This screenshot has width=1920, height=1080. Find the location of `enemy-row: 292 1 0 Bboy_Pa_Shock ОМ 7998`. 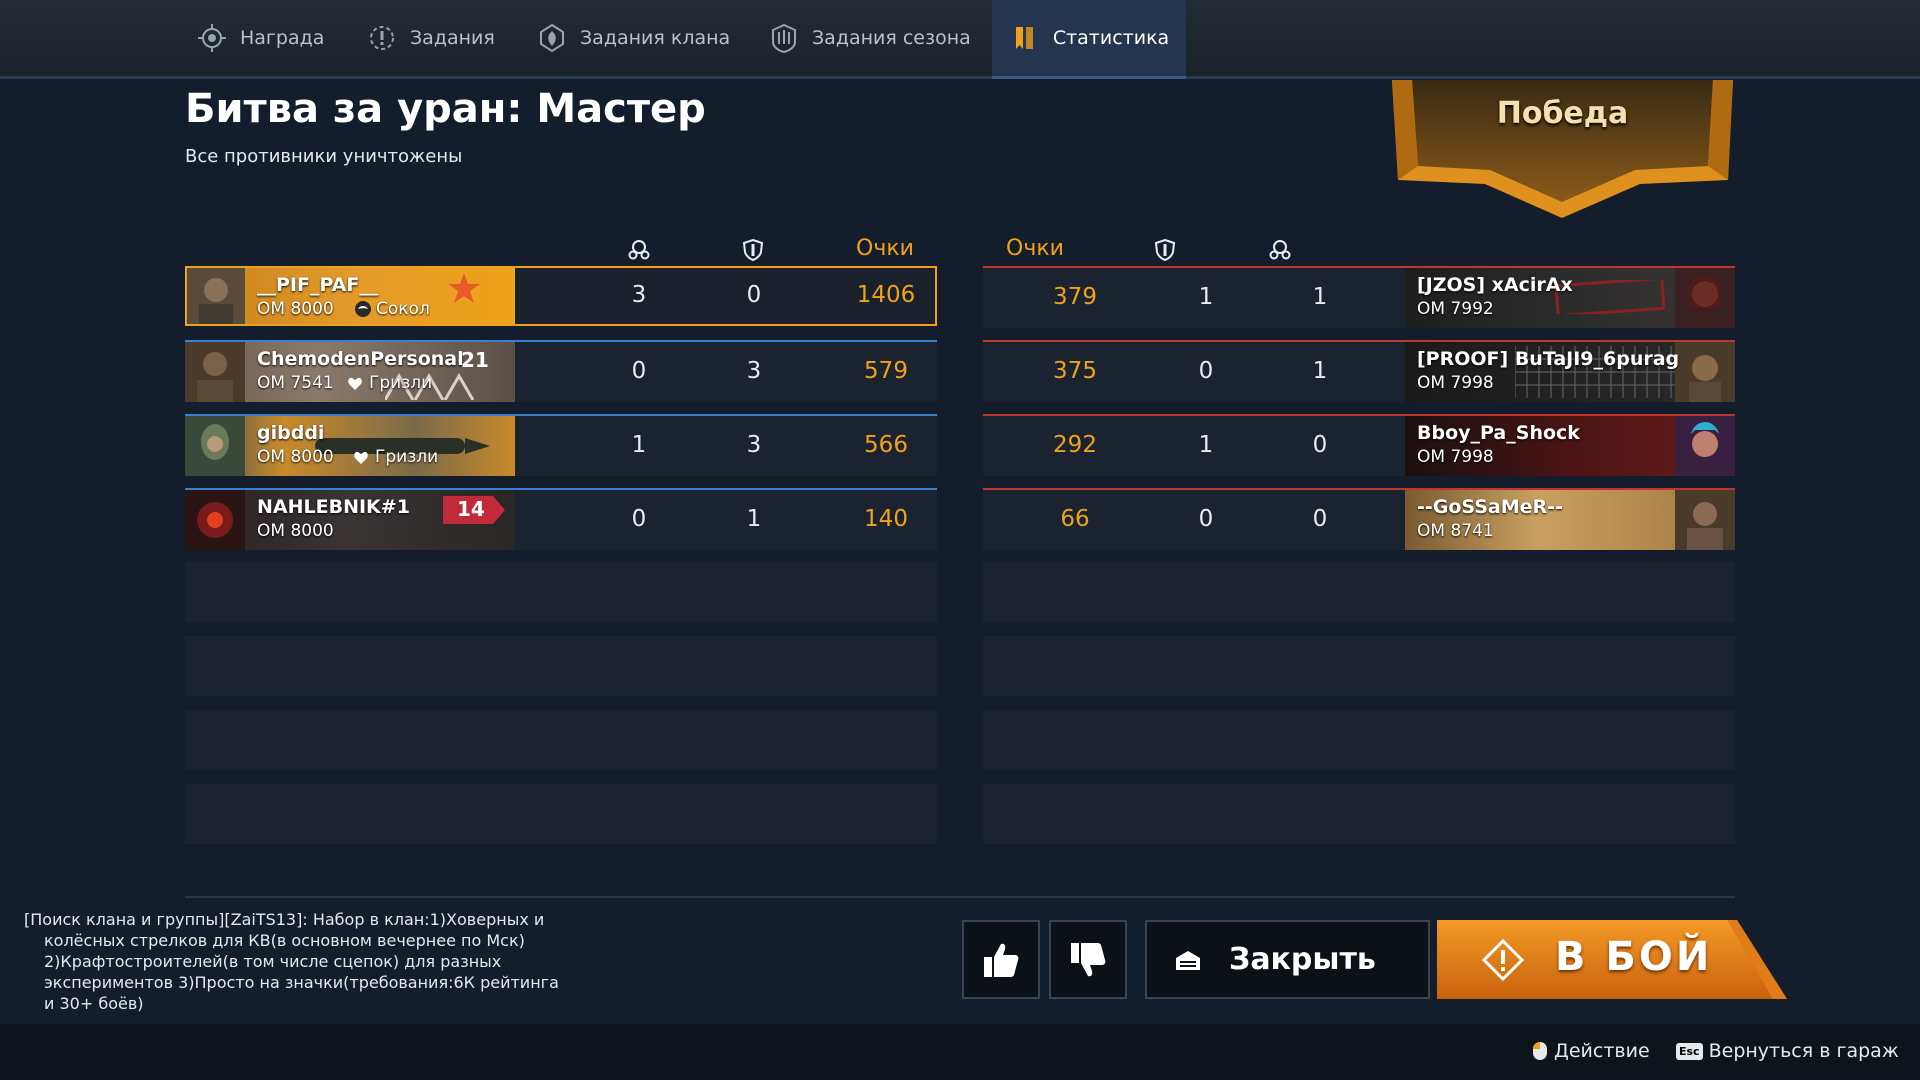

enemy-row: 292 1 0 Bboy_Pa_Shock ОМ 7998 is located at coordinates (1359, 445).